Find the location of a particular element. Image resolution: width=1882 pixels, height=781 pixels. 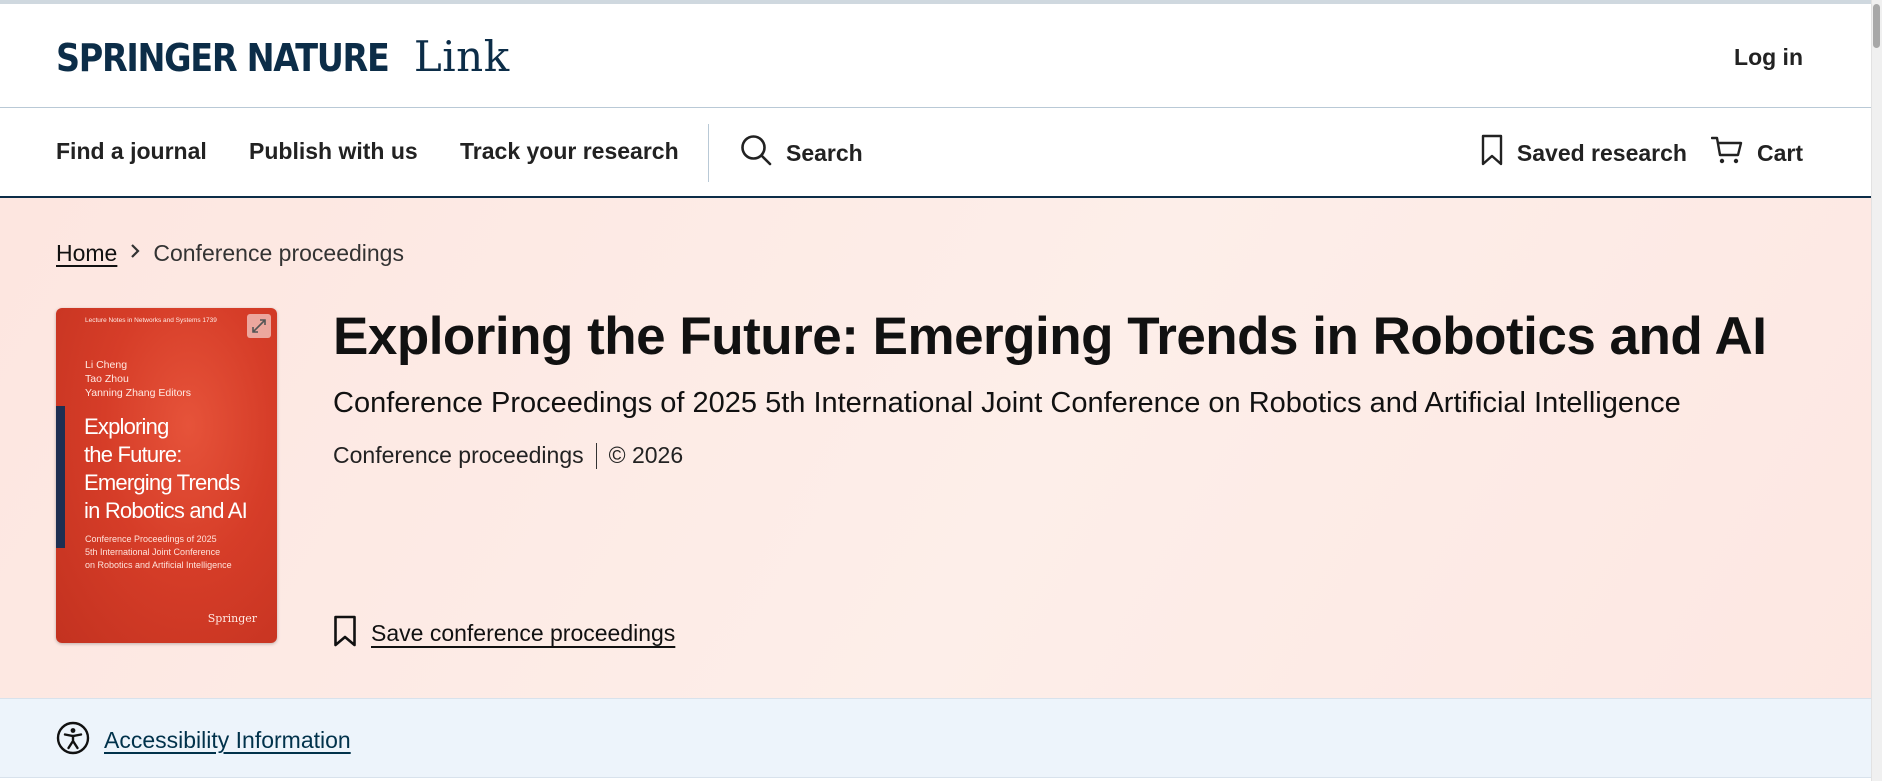

breadcrumb: Home Conference proceedings is located at coordinates (230, 253).